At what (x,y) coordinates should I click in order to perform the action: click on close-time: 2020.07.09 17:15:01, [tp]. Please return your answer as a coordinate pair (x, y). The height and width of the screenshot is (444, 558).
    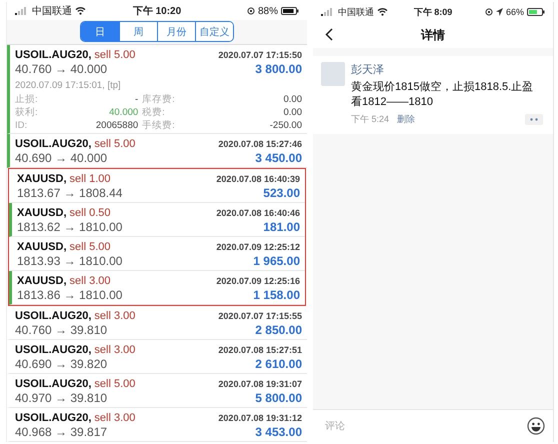
    Looking at the image, I should click on (68, 85).